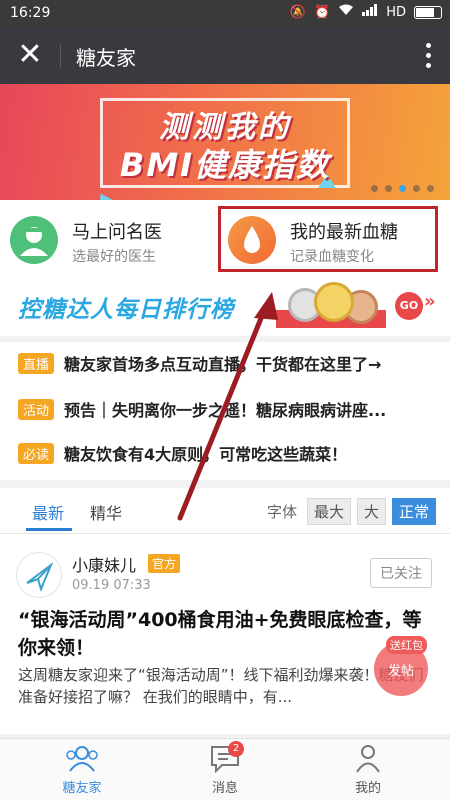 The width and height of the screenshot is (450, 800). What do you see at coordinates (36, 453) in the screenshot?
I see `news-tag: 必读` at bounding box center [36, 453].